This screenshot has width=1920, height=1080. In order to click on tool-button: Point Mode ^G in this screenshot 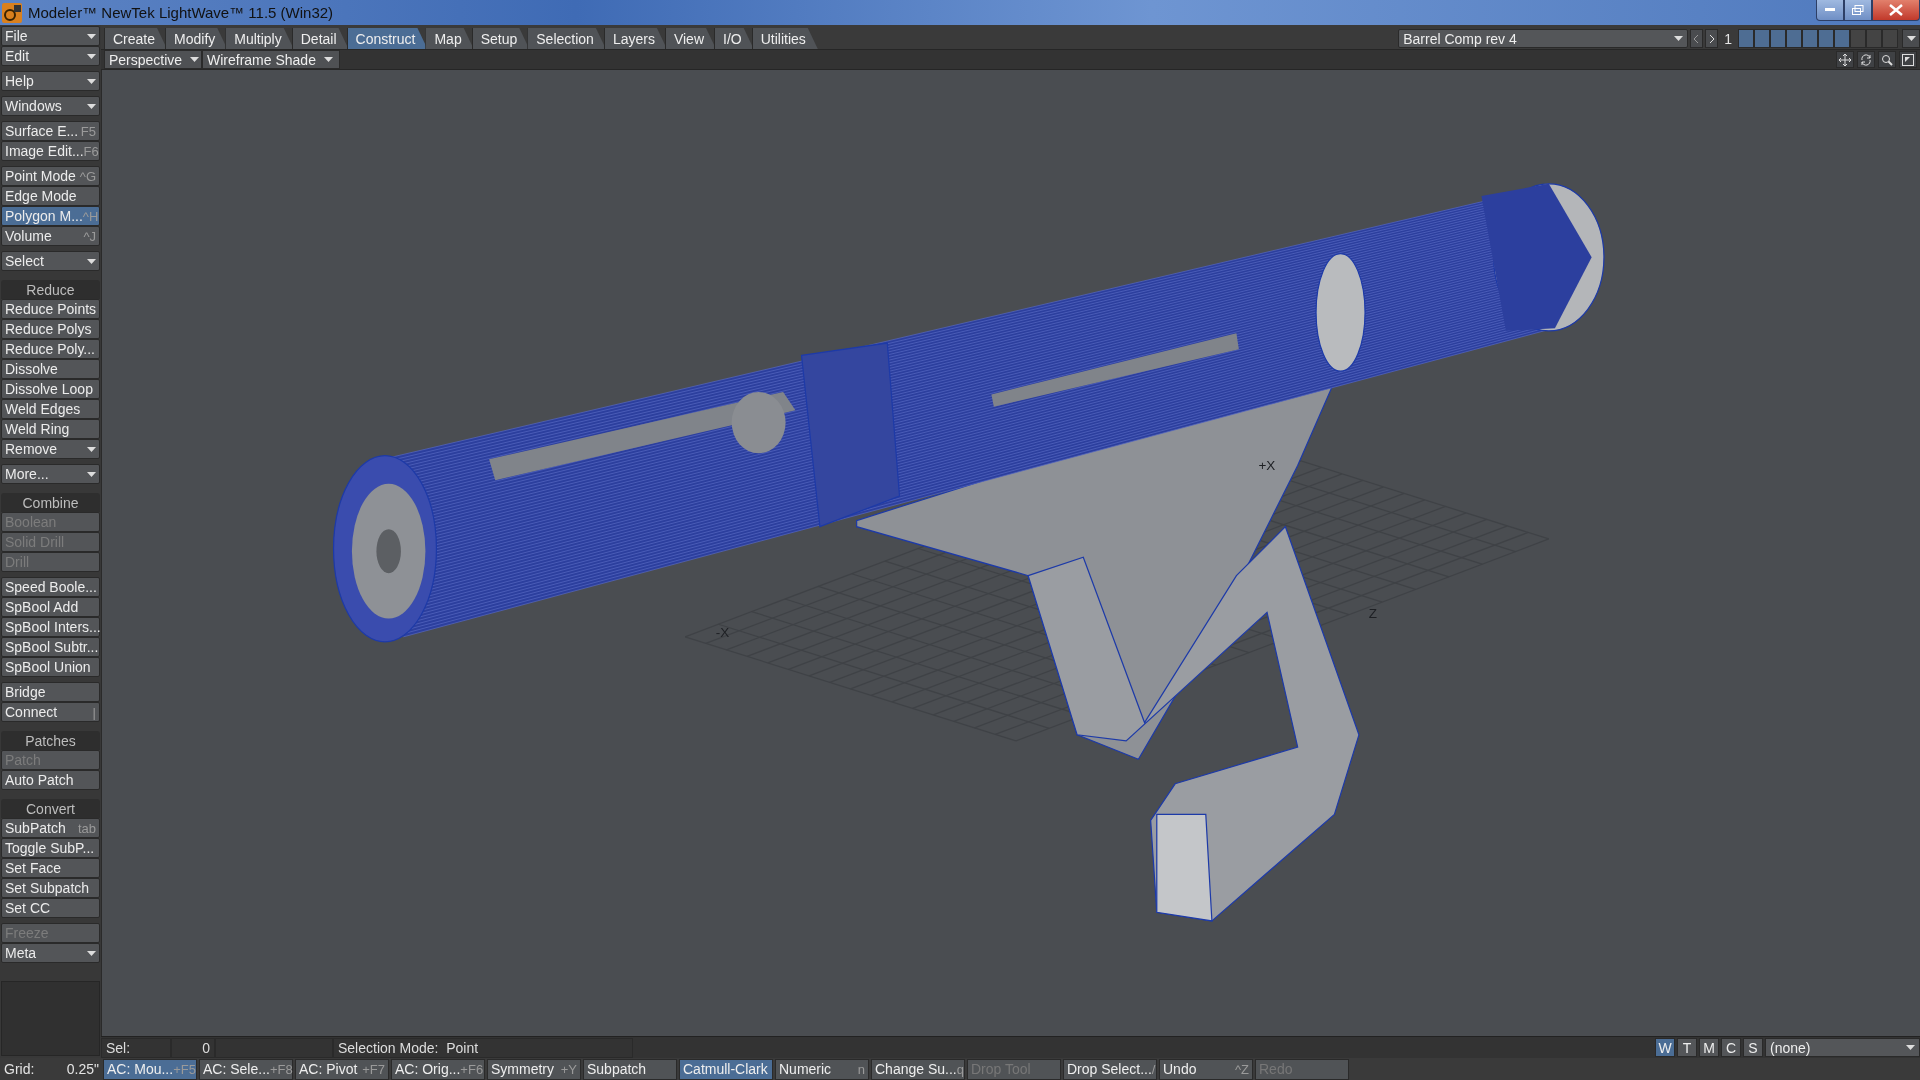, I will do `click(50, 176)`.